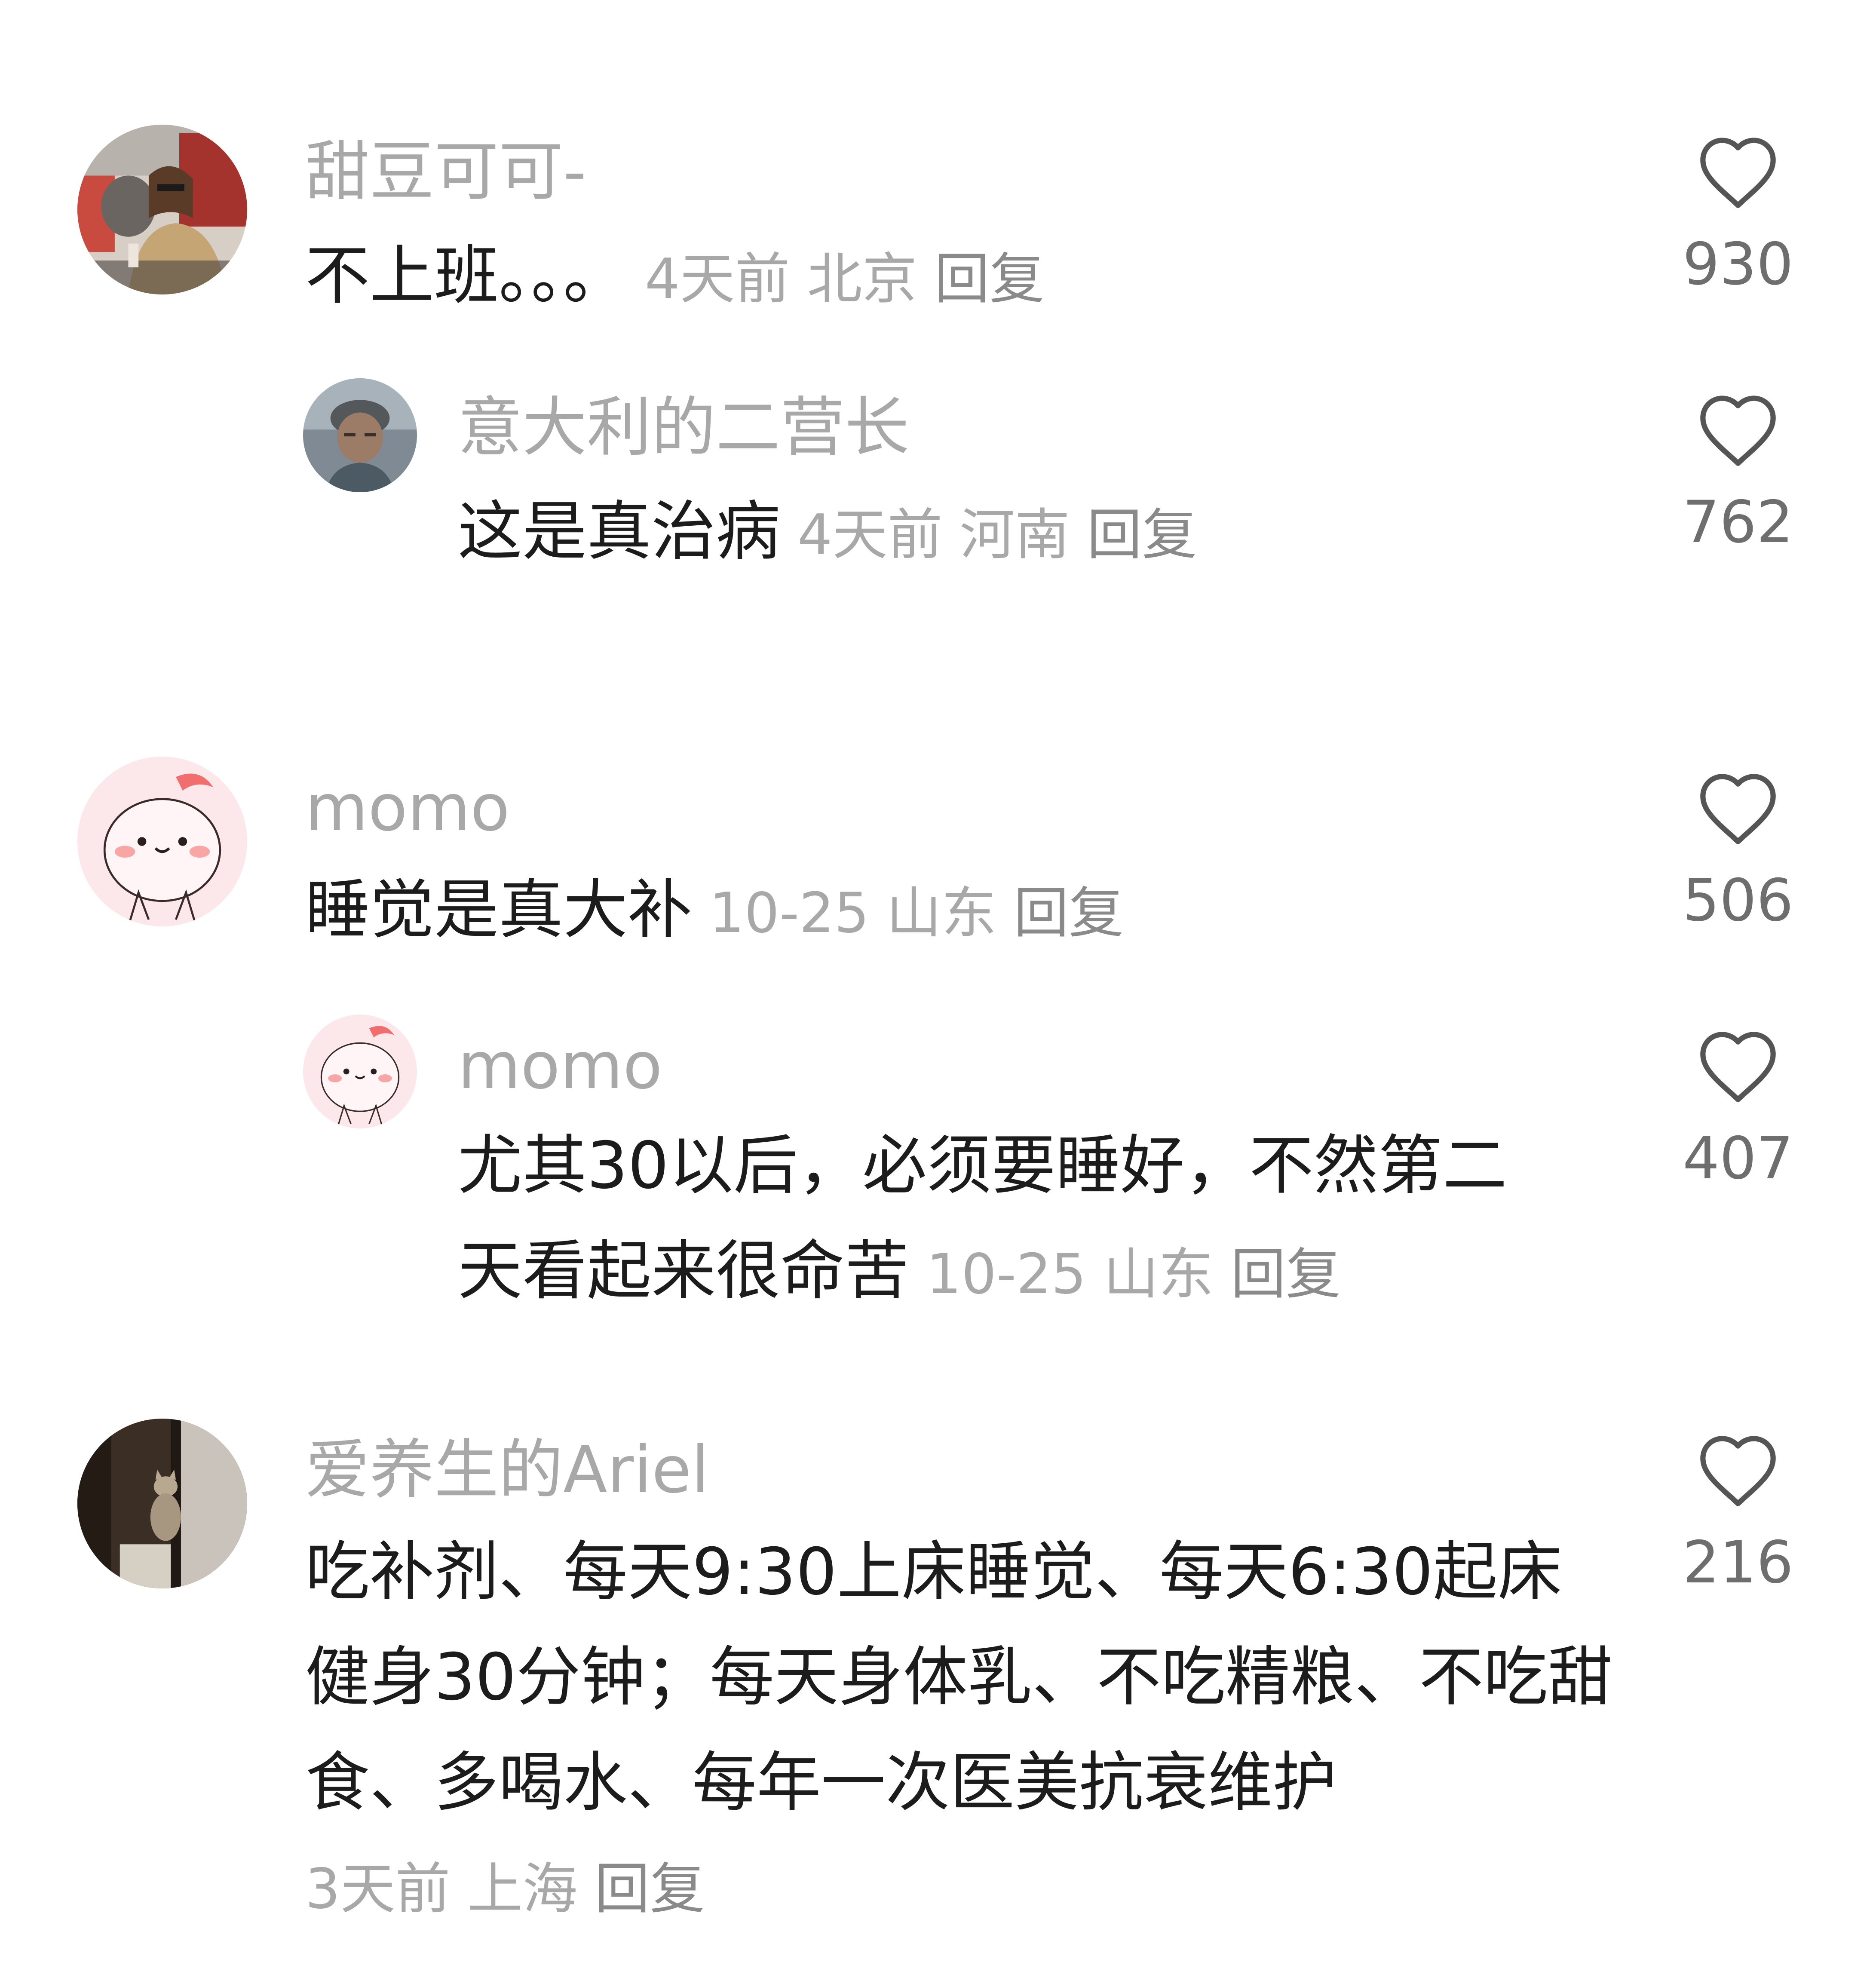  I want to click on reply-text: 这是真治病, so click(619, 531).